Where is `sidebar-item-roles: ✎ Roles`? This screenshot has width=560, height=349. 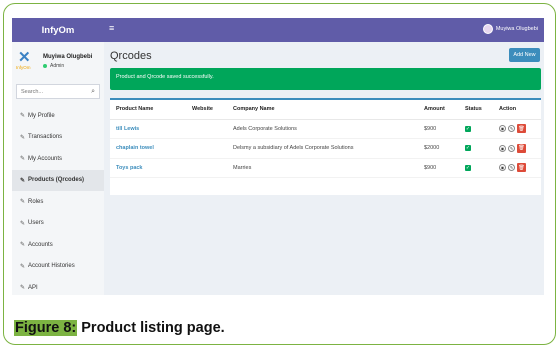 sidebar-item-roles: ✎ Roles is located at coordinates (58, 202).